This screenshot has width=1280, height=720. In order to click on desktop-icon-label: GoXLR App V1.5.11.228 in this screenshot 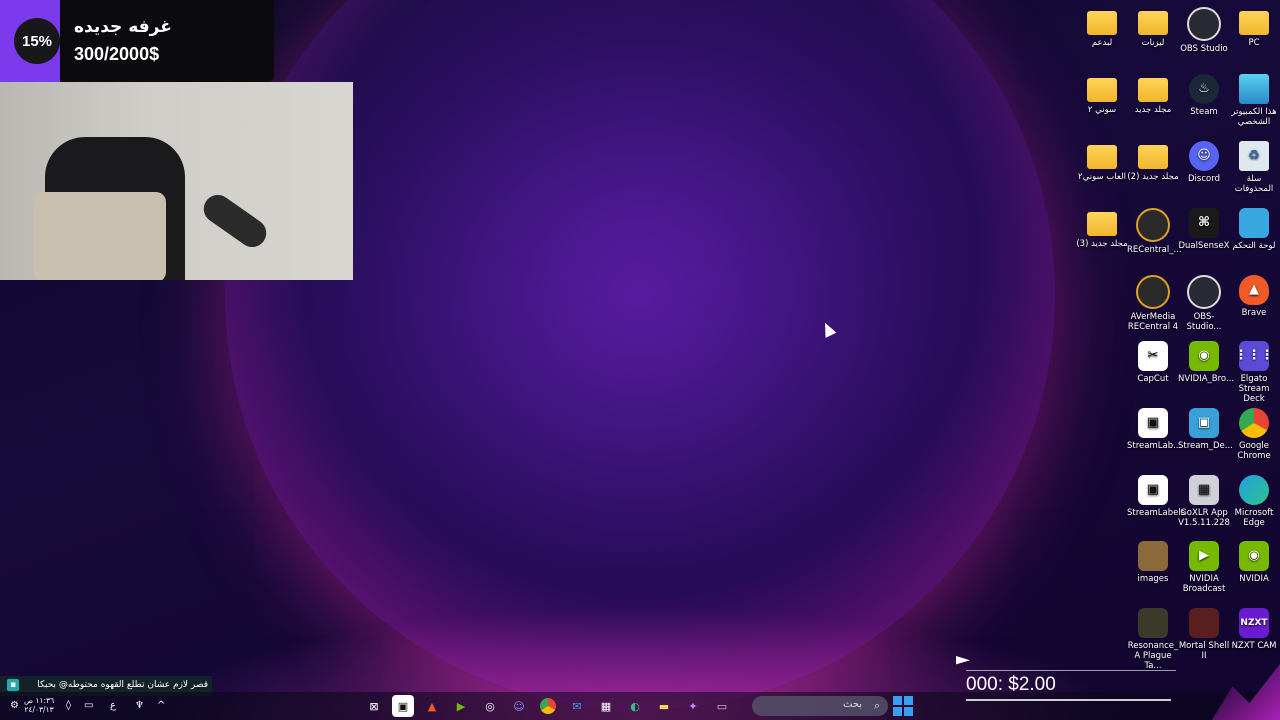, I will do `click(1204, 518)`.